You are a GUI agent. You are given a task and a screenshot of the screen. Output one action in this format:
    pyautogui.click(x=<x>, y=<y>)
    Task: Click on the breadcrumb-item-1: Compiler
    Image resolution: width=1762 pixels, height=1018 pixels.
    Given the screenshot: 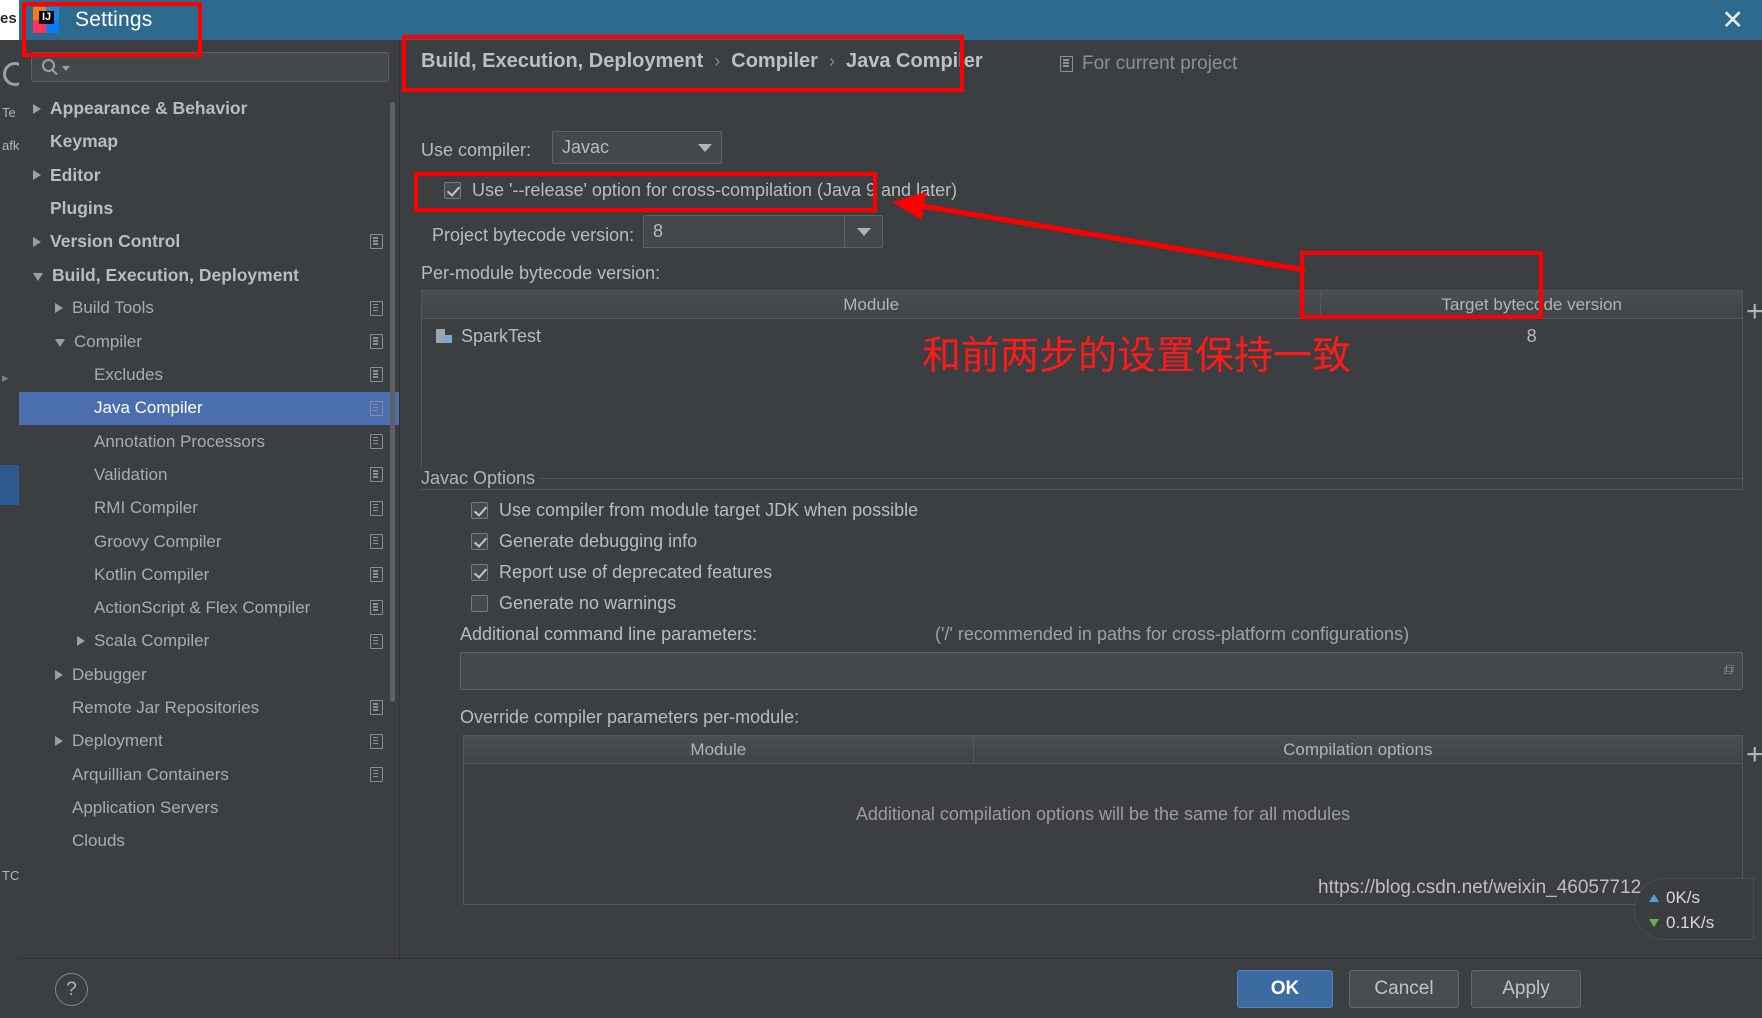 What is the action you would take?
    pyautogui.click(x=774, y=61)
    